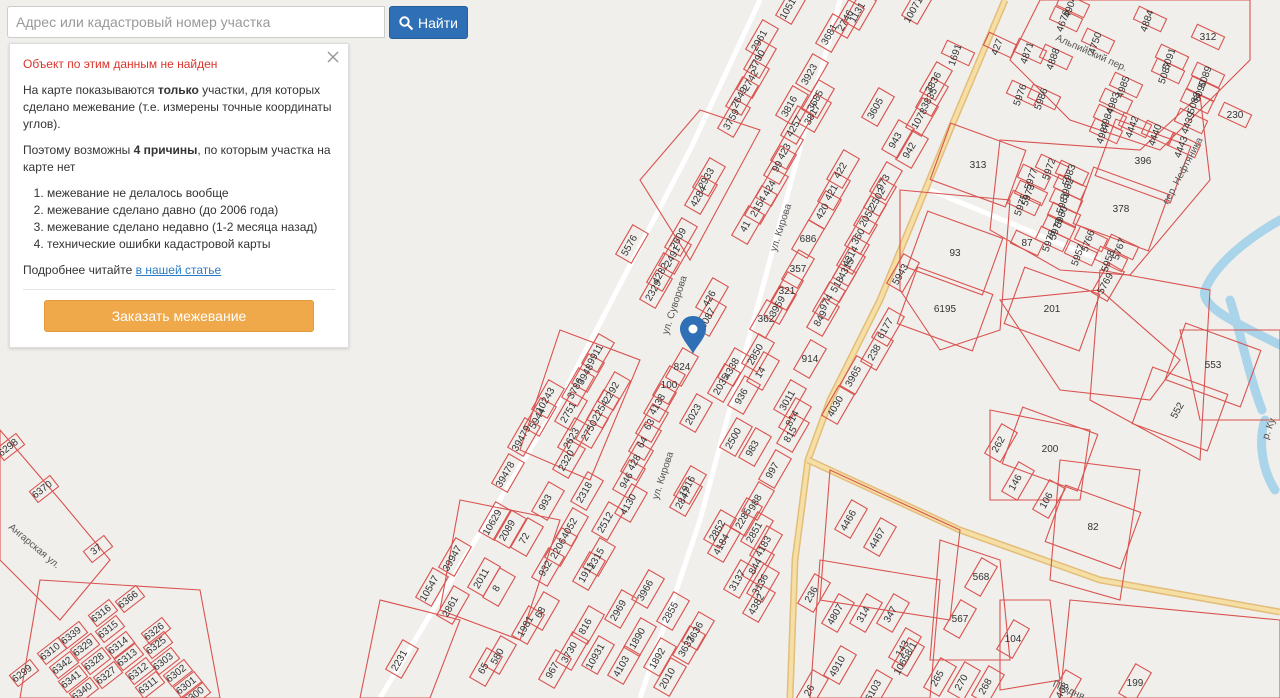  Describe the element at coordinates (120, 64) in the screenshot. I see `not-found-title: Объект по этим данным не найден` at that location.